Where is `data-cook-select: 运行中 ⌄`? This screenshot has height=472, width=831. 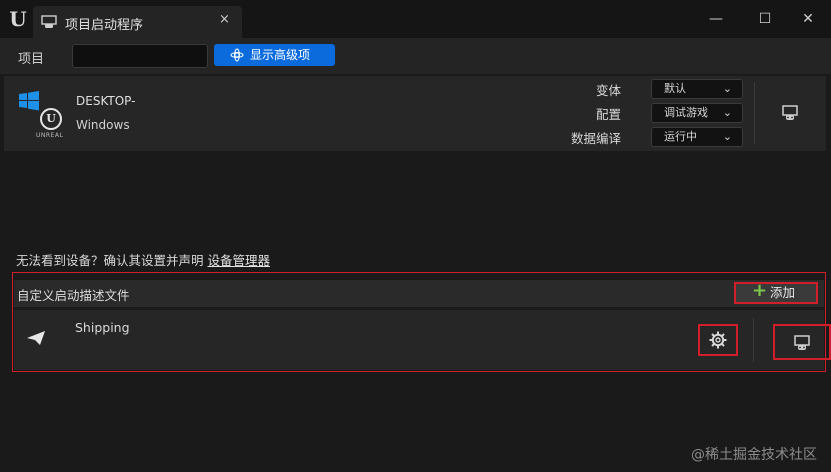
data-cook-select: 运行中 ⌄ is located at coordinates (697, 137).